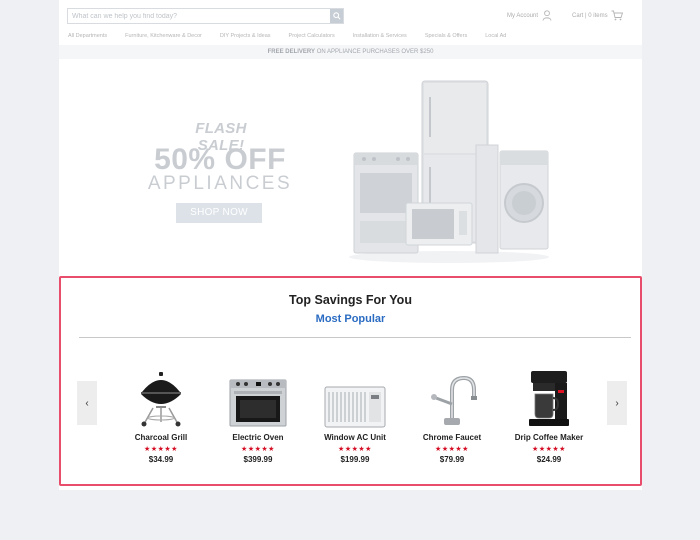 Image resolution: width=700 pixels, height=540 pixels. Describe the element at coordinates (161, 459) in the screenshot. I see `product-price: $34.99` at that location.